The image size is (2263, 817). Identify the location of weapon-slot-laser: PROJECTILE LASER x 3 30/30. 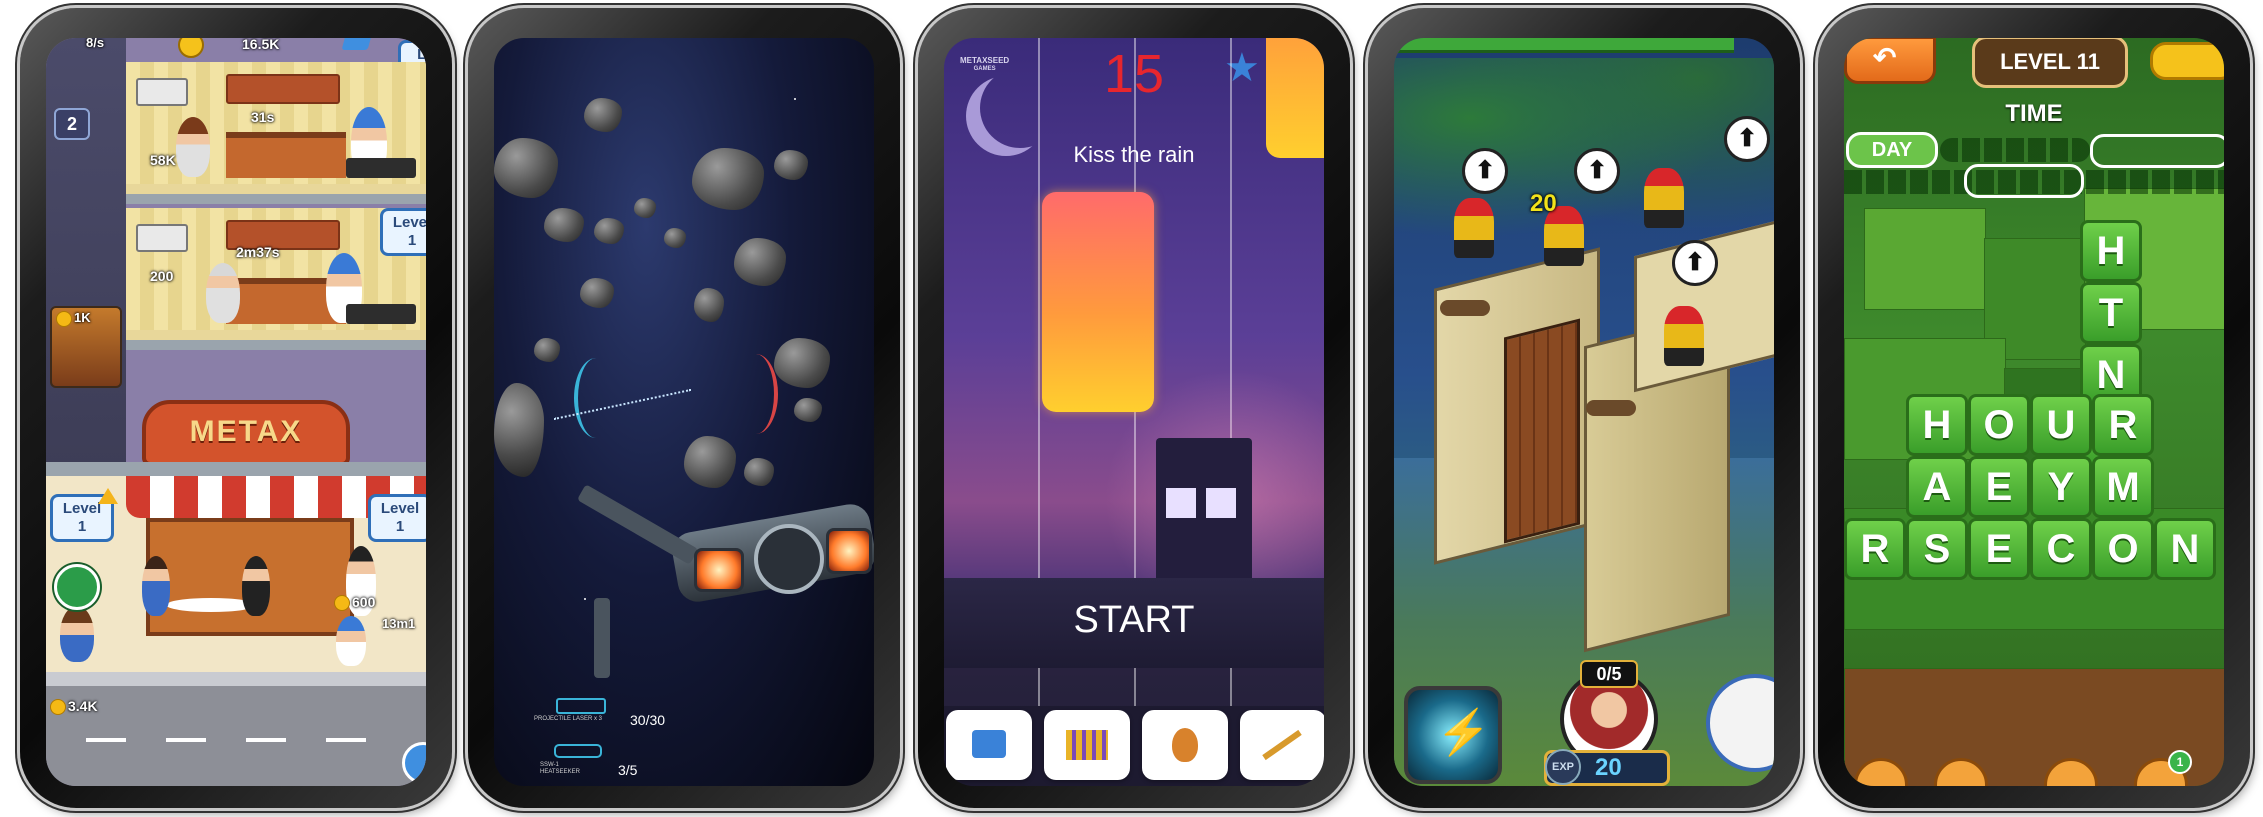
(604, 718).